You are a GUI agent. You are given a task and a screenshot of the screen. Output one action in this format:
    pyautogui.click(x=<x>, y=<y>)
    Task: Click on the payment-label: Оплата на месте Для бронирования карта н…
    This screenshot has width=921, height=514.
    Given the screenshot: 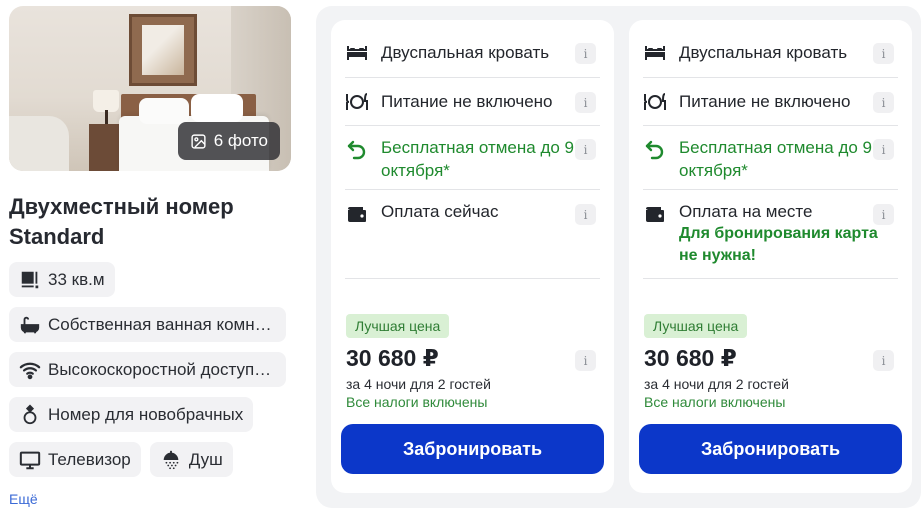 What is the action you would take?
    pyautogui.click(x=779, y=233)
    